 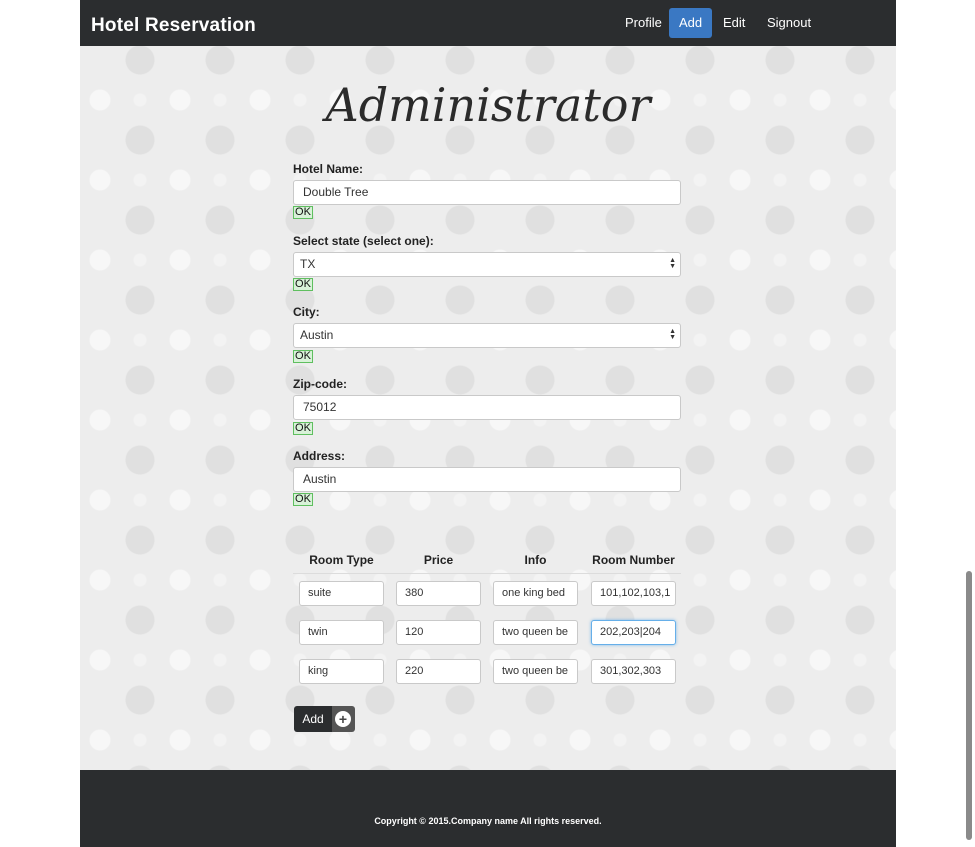 I want to click on city-label: City:, so click(x=306, y=312).